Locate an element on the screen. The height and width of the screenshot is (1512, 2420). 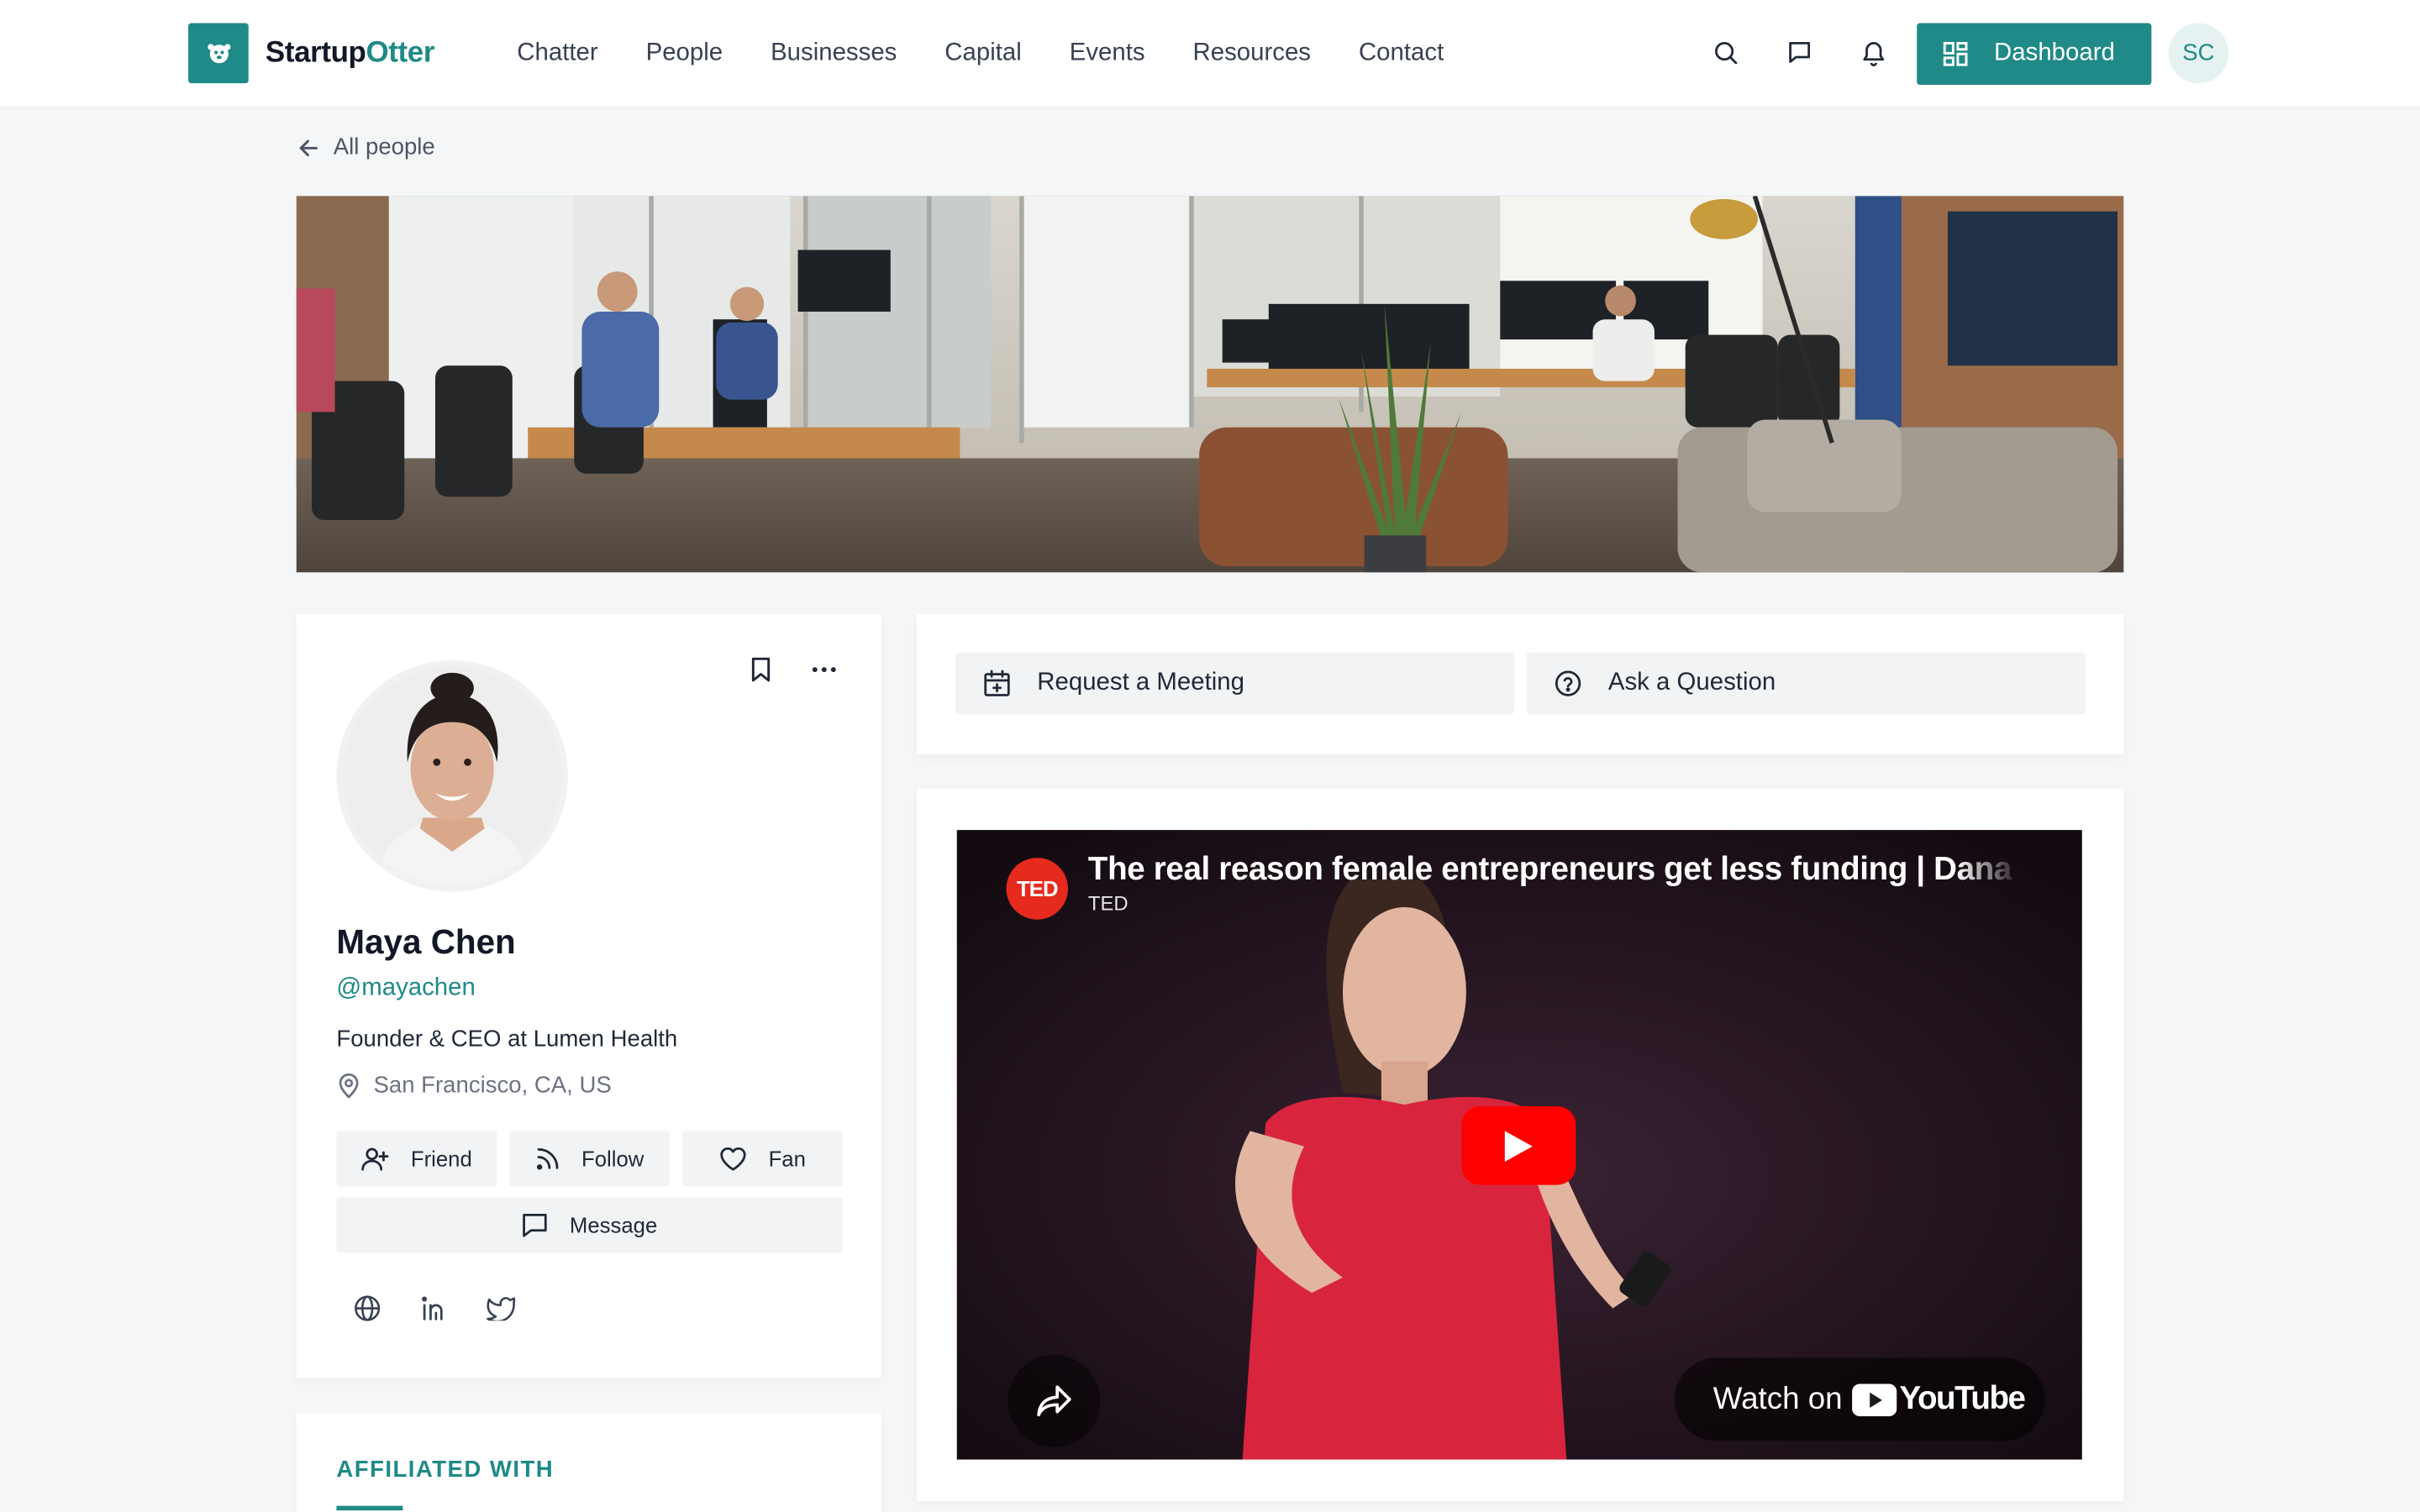
user-plus-icon is located at coordinates (375, 1159).